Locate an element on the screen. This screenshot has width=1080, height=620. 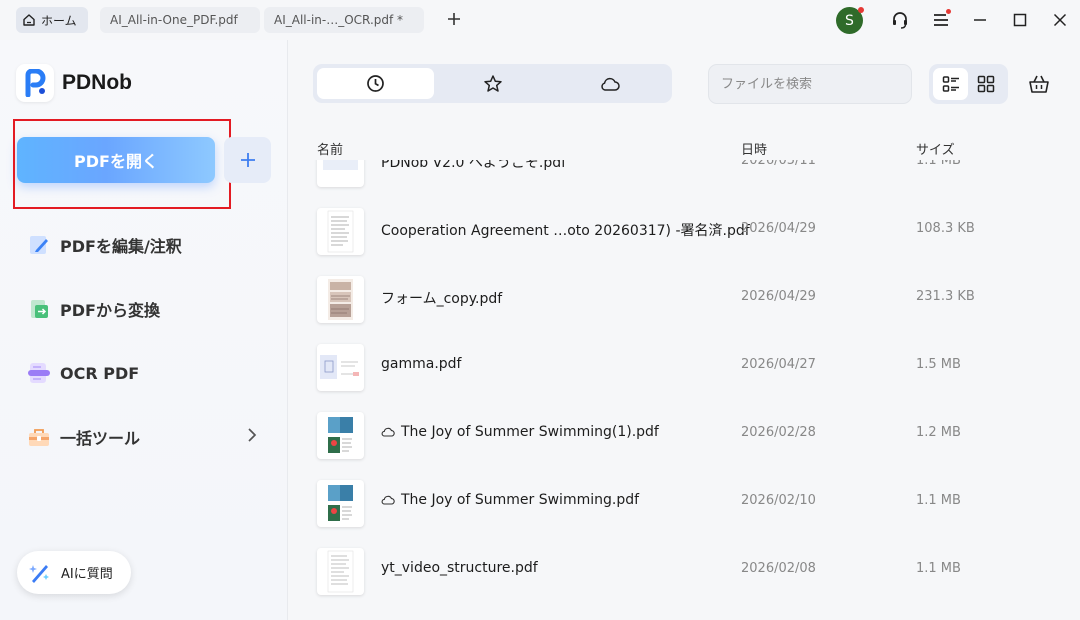
view-toggle is located at coordinates (968, 84).